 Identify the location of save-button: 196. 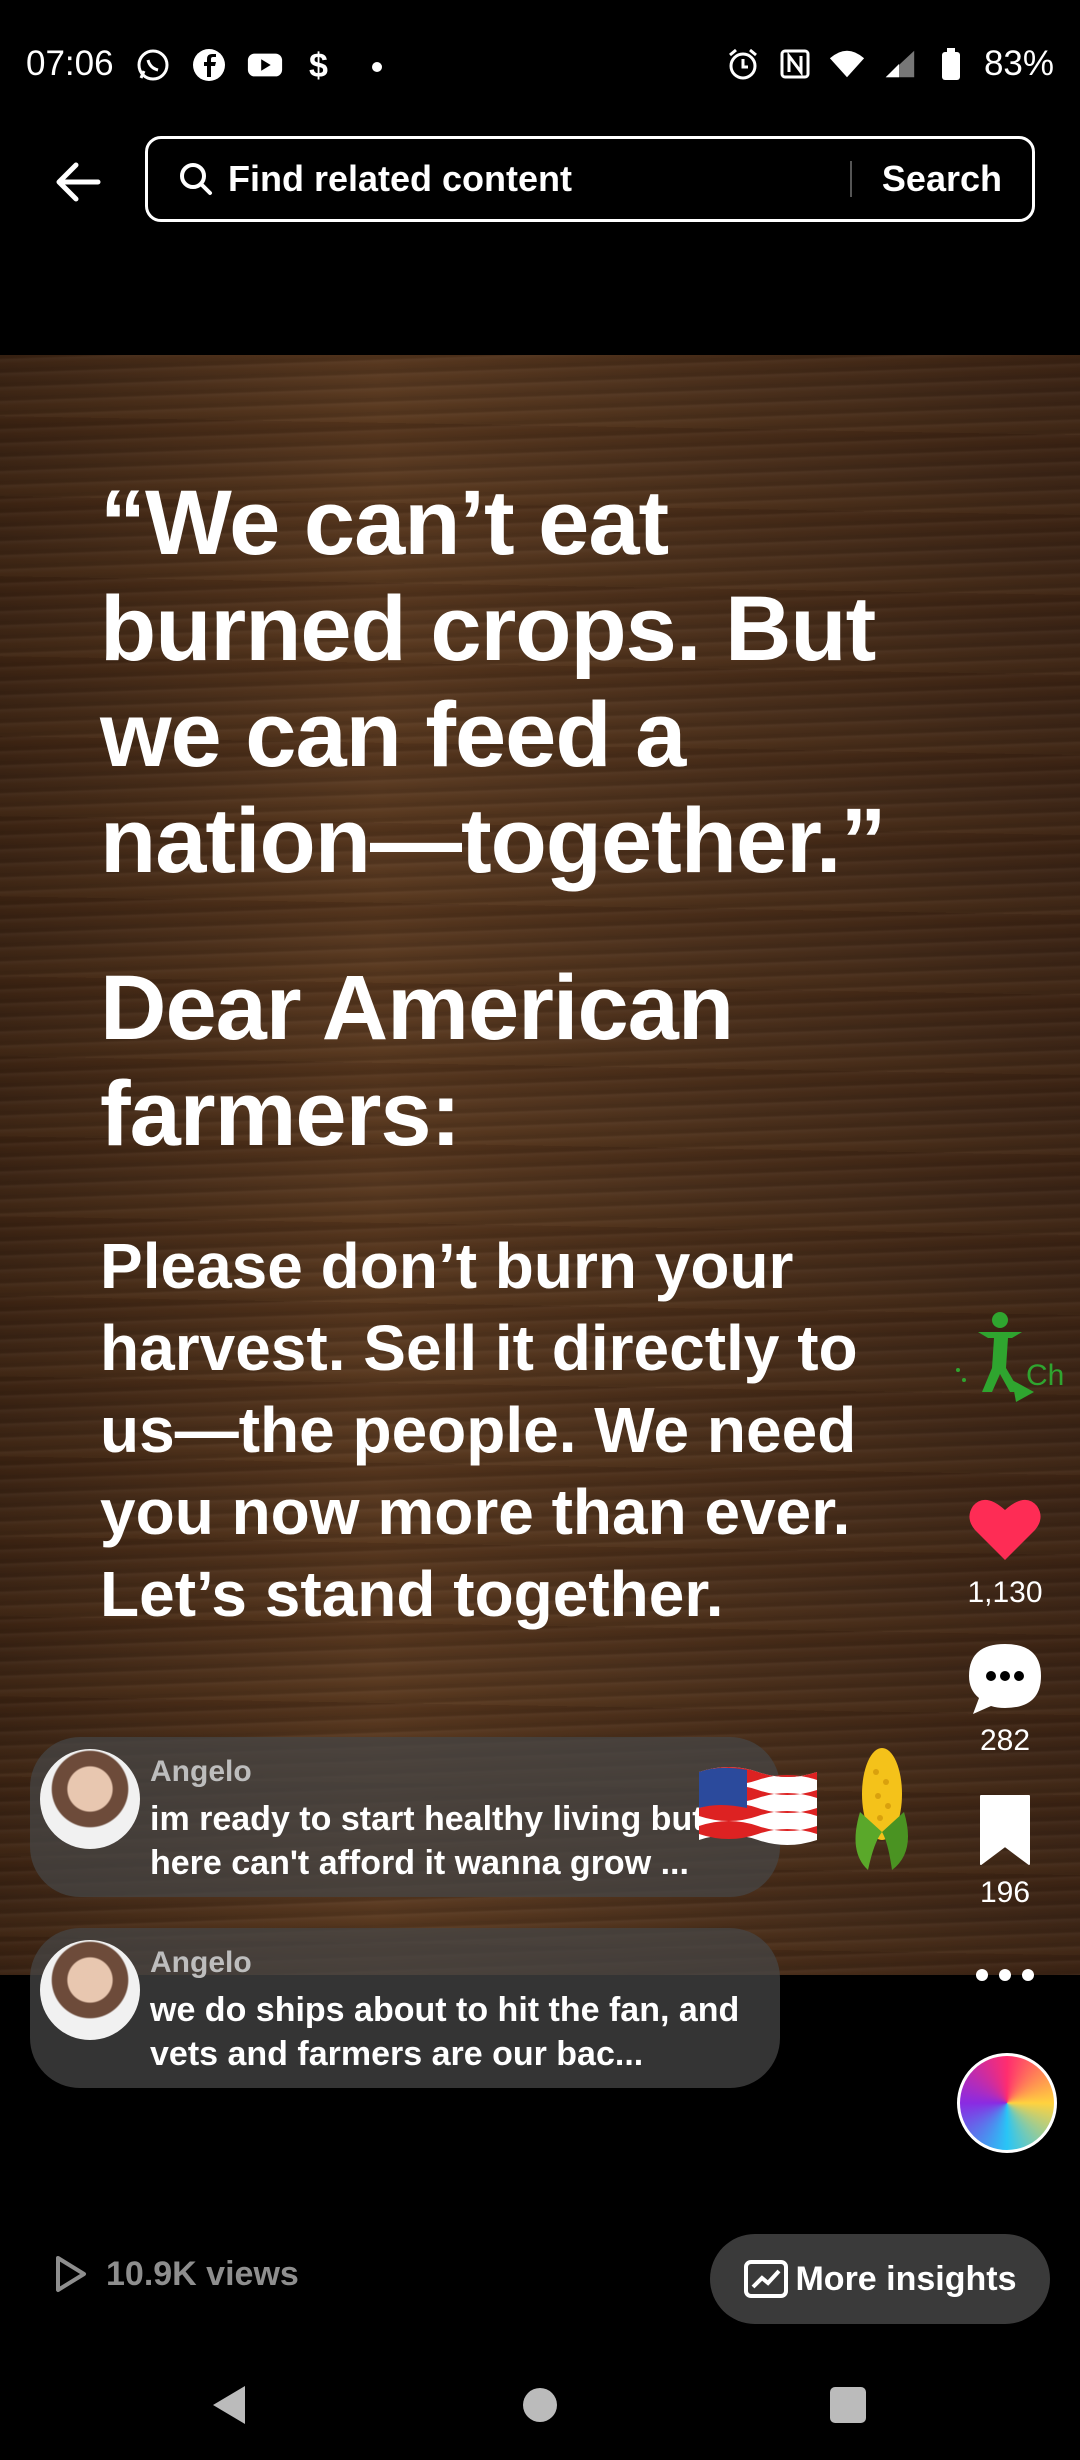
(1005, 1850).